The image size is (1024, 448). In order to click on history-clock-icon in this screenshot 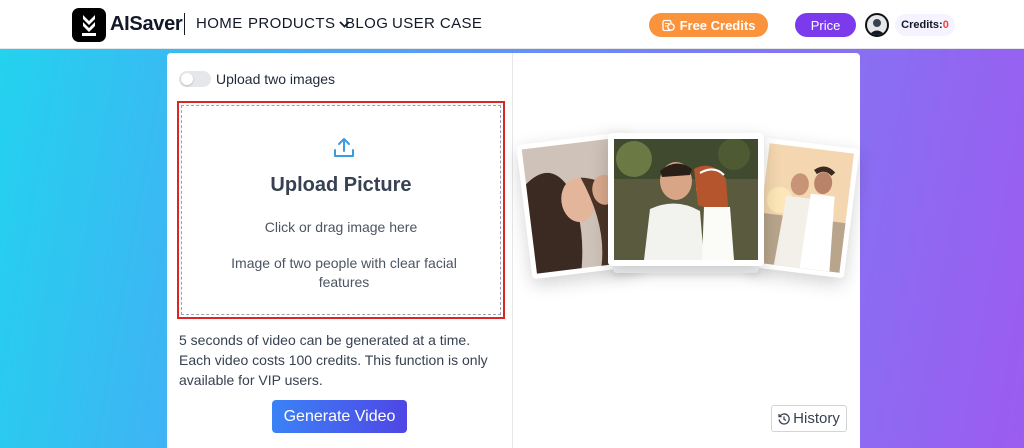, I will do `click(784, 418)`.